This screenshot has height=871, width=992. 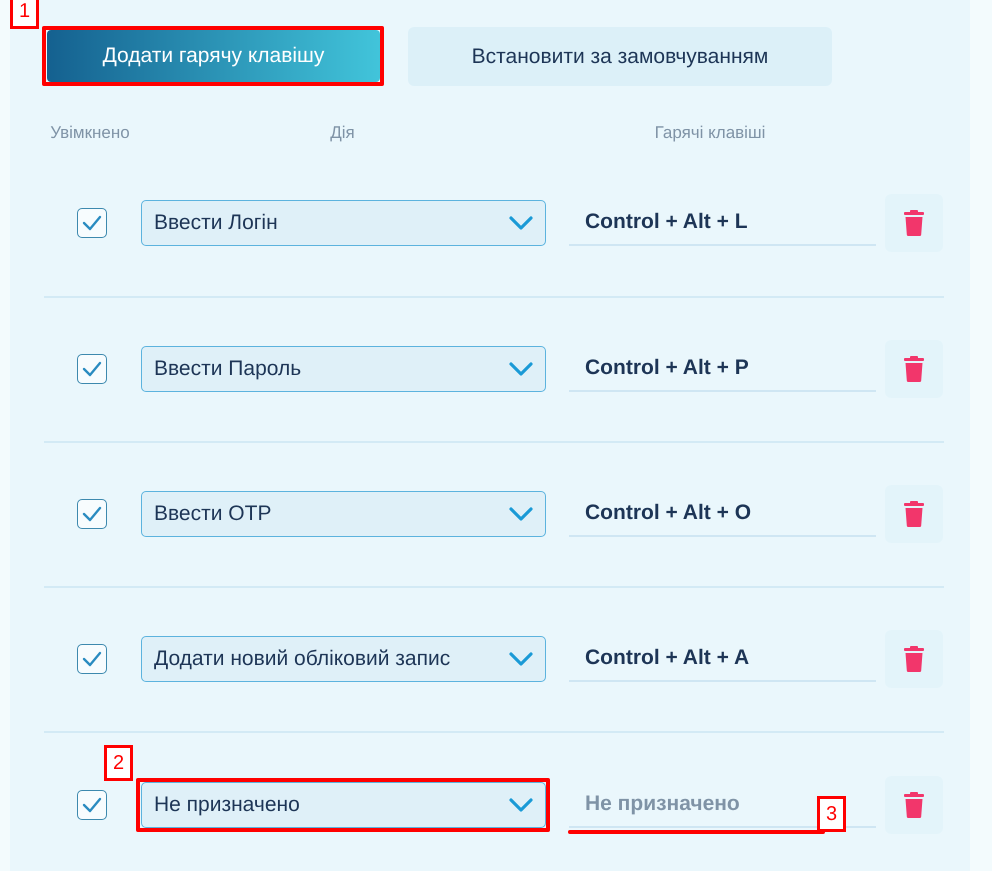 What do you see at coordinates (343, 514) in the screenshot?
I see `action-dropdown: Ввести OTP` at bounding box center [343, 514].